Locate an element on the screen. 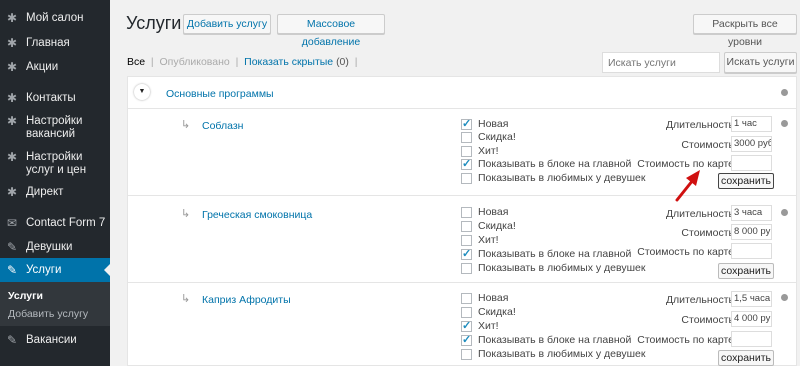  duration-field: 3 часа is located at coordinates (751, 213).